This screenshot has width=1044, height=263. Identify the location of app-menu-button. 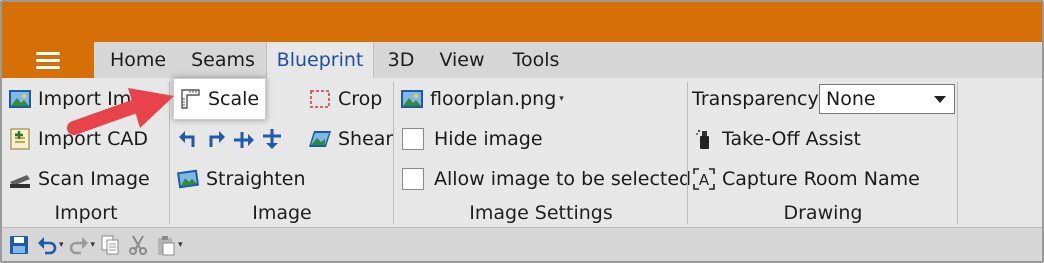
(48, 60).